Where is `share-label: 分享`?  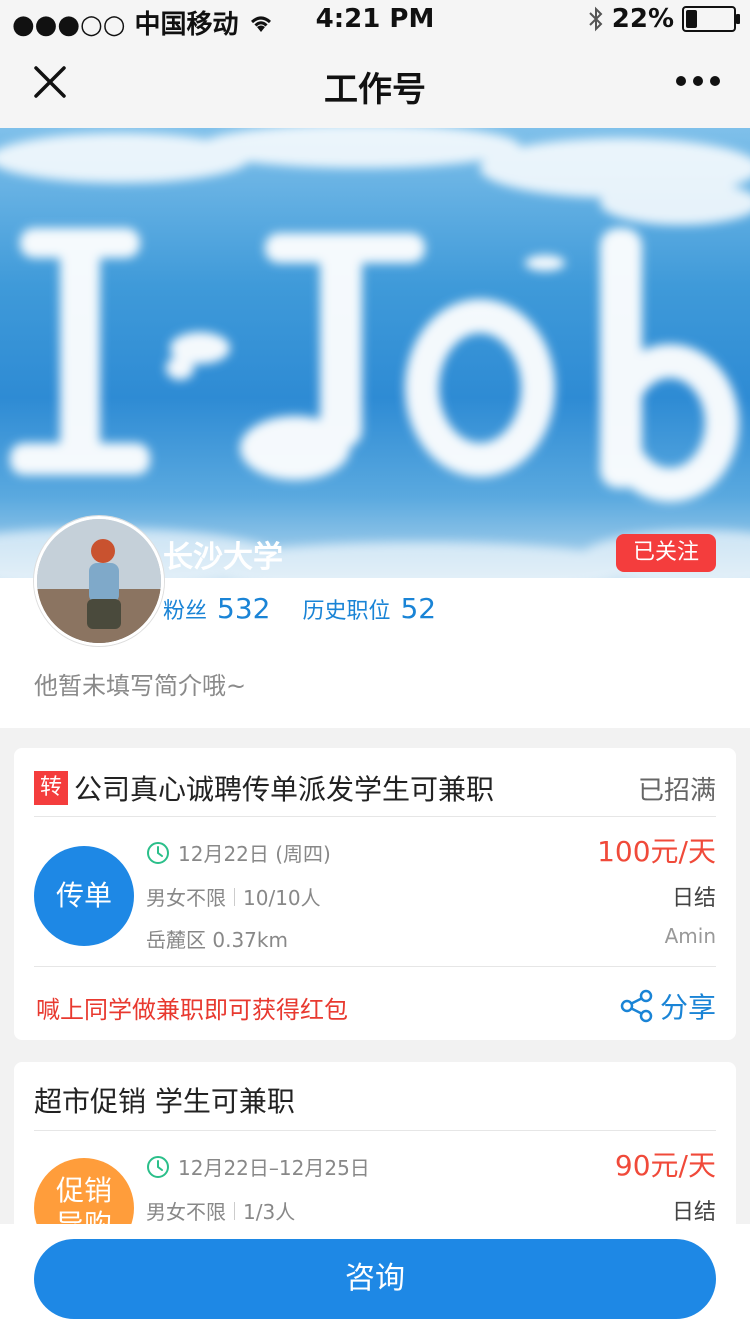 share-label: 分享 is located at coordinates (687, 1007).